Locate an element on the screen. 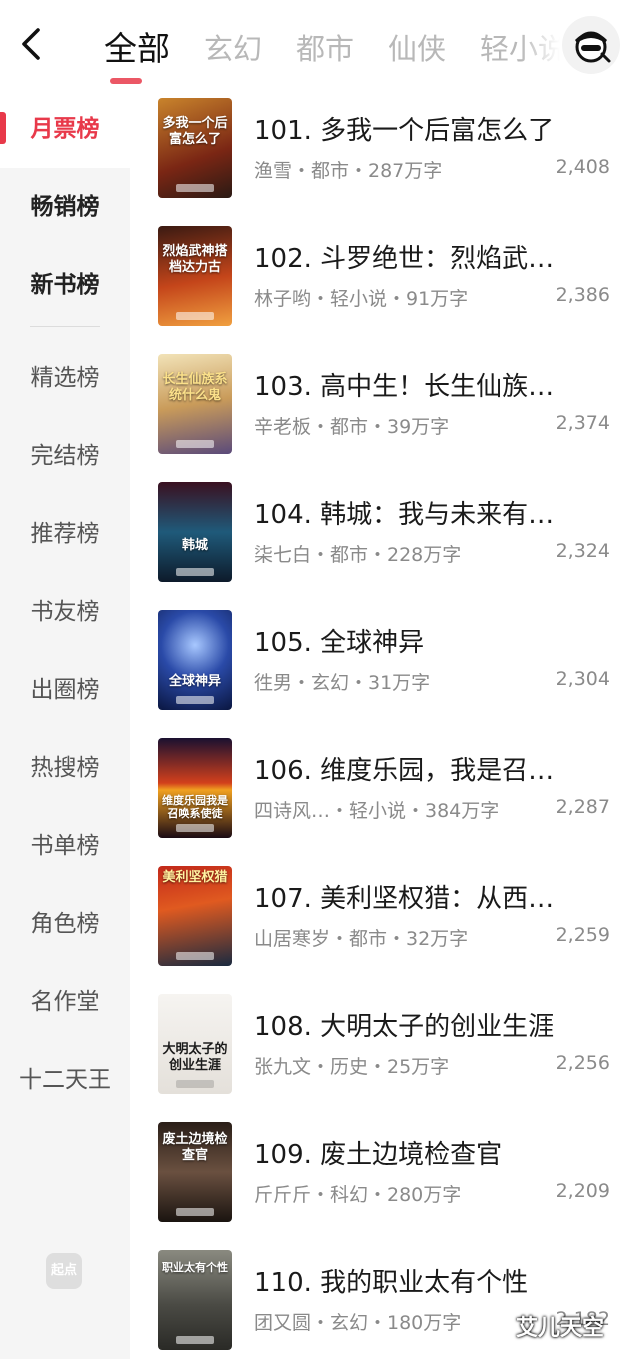 The height and width of the screenshot is (1359, 640). sidebar-item-recommended: 推荐榜 is located at coordinates (65, 534).